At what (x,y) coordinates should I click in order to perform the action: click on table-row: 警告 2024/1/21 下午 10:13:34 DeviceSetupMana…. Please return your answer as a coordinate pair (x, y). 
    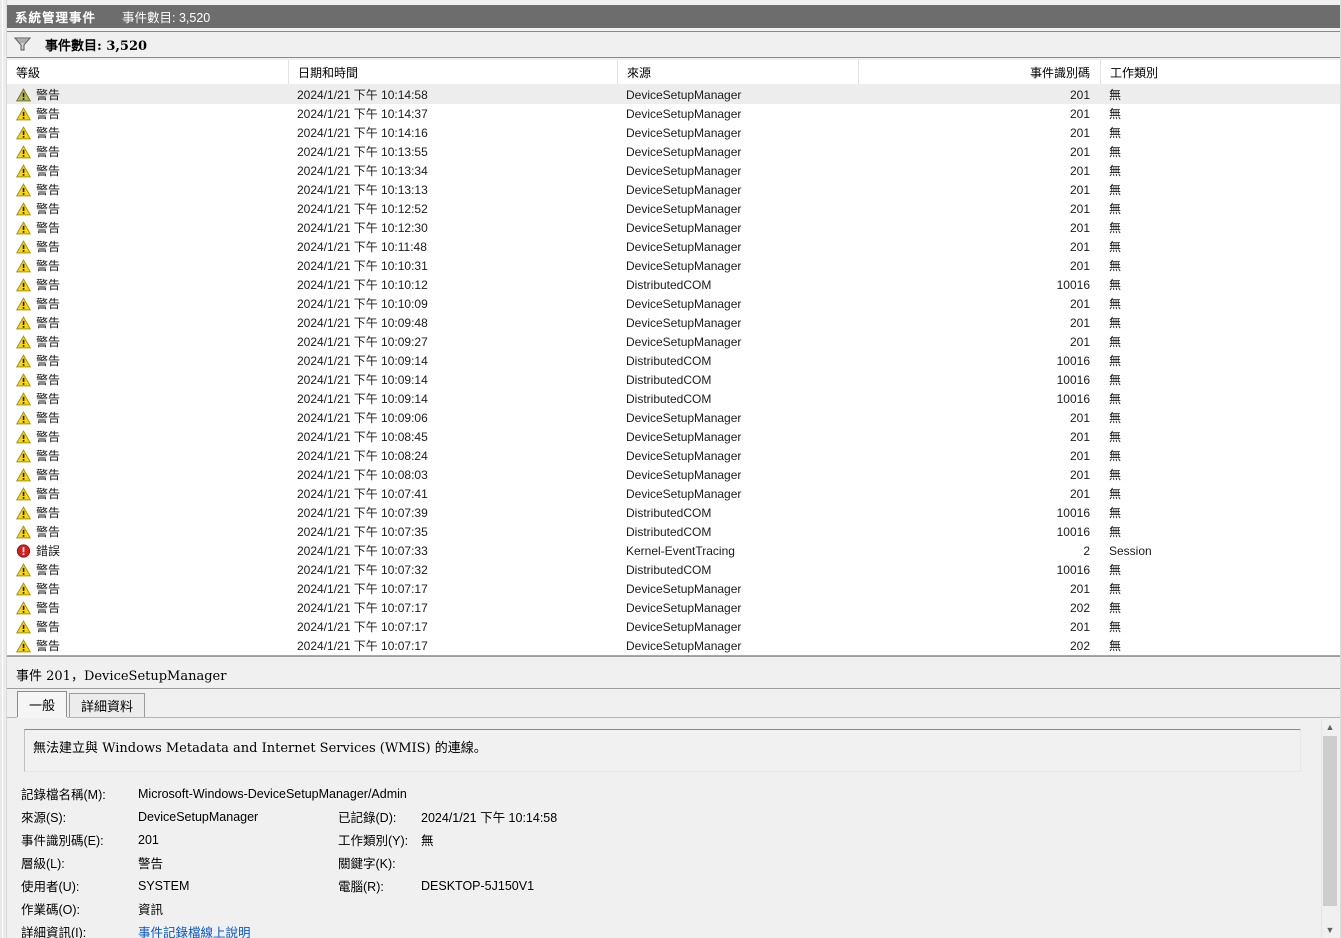
    Looking at the image, I should click on (673, 170).